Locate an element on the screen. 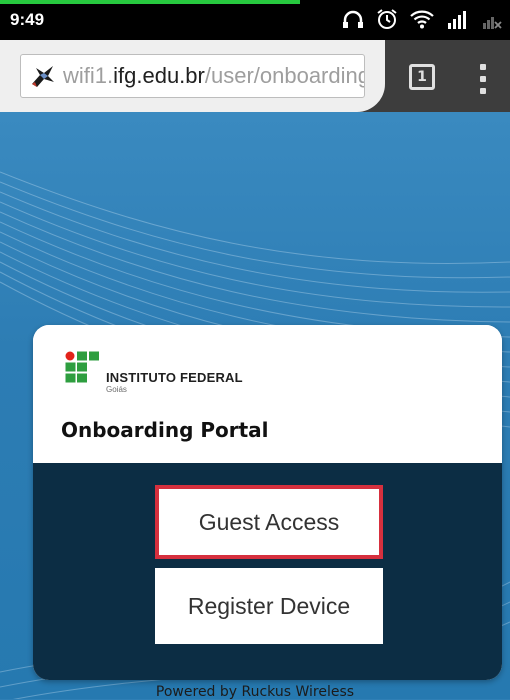 The image size is (510, 700). url-prefix: wifi1. is located at coordinates (88, 75).